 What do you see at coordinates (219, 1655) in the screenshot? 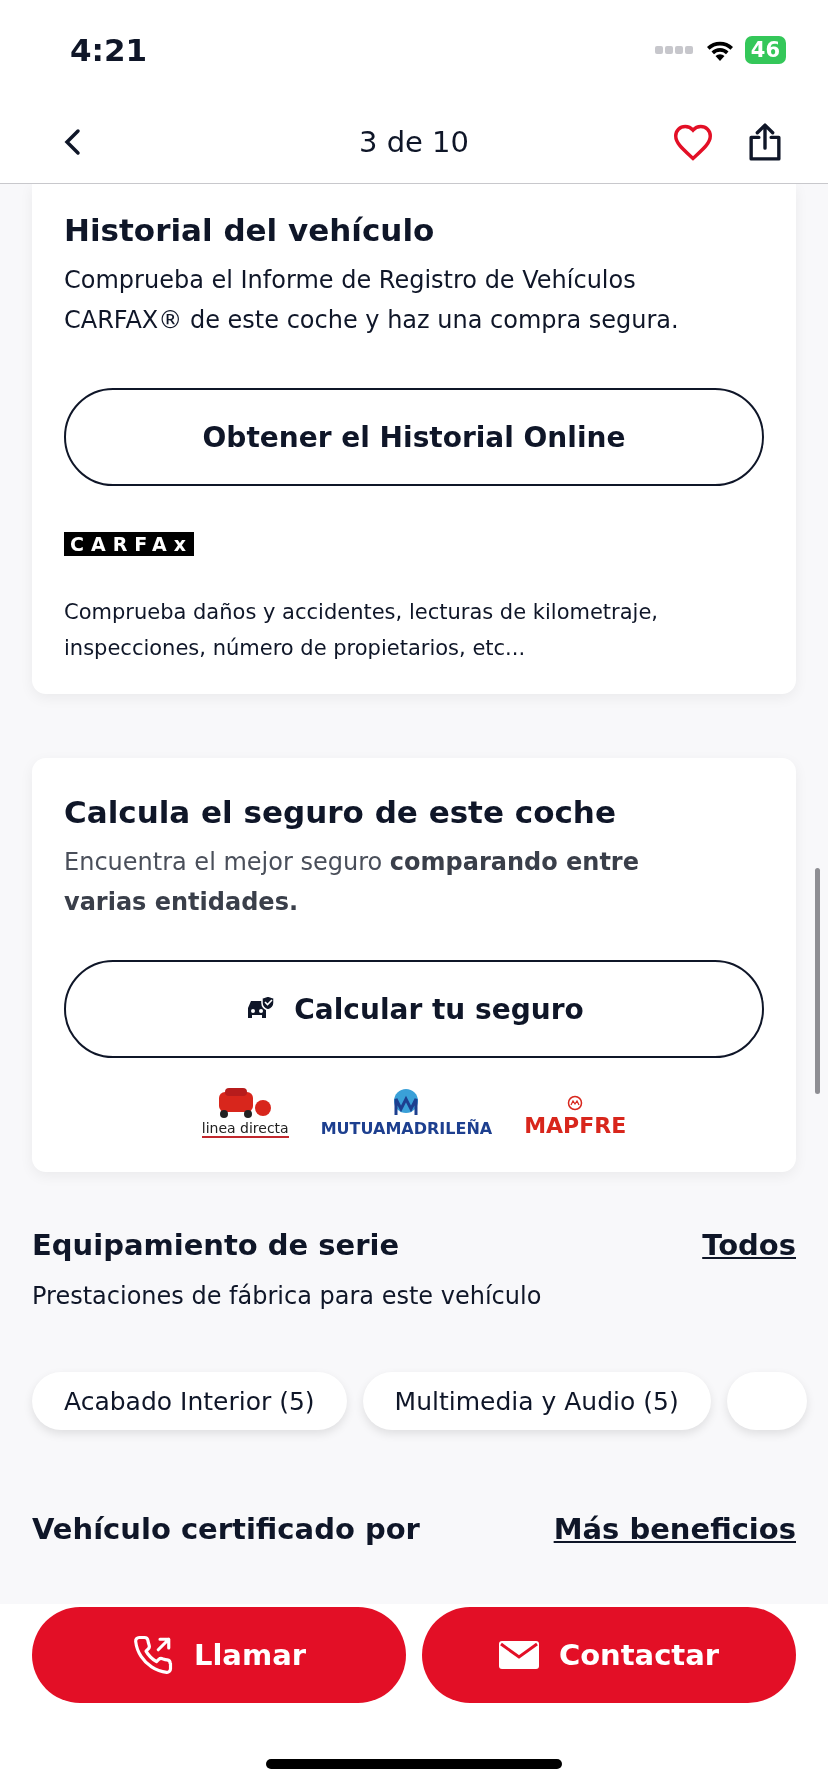
I see `call-button: Llamar` at bounding box center [219, 1655].